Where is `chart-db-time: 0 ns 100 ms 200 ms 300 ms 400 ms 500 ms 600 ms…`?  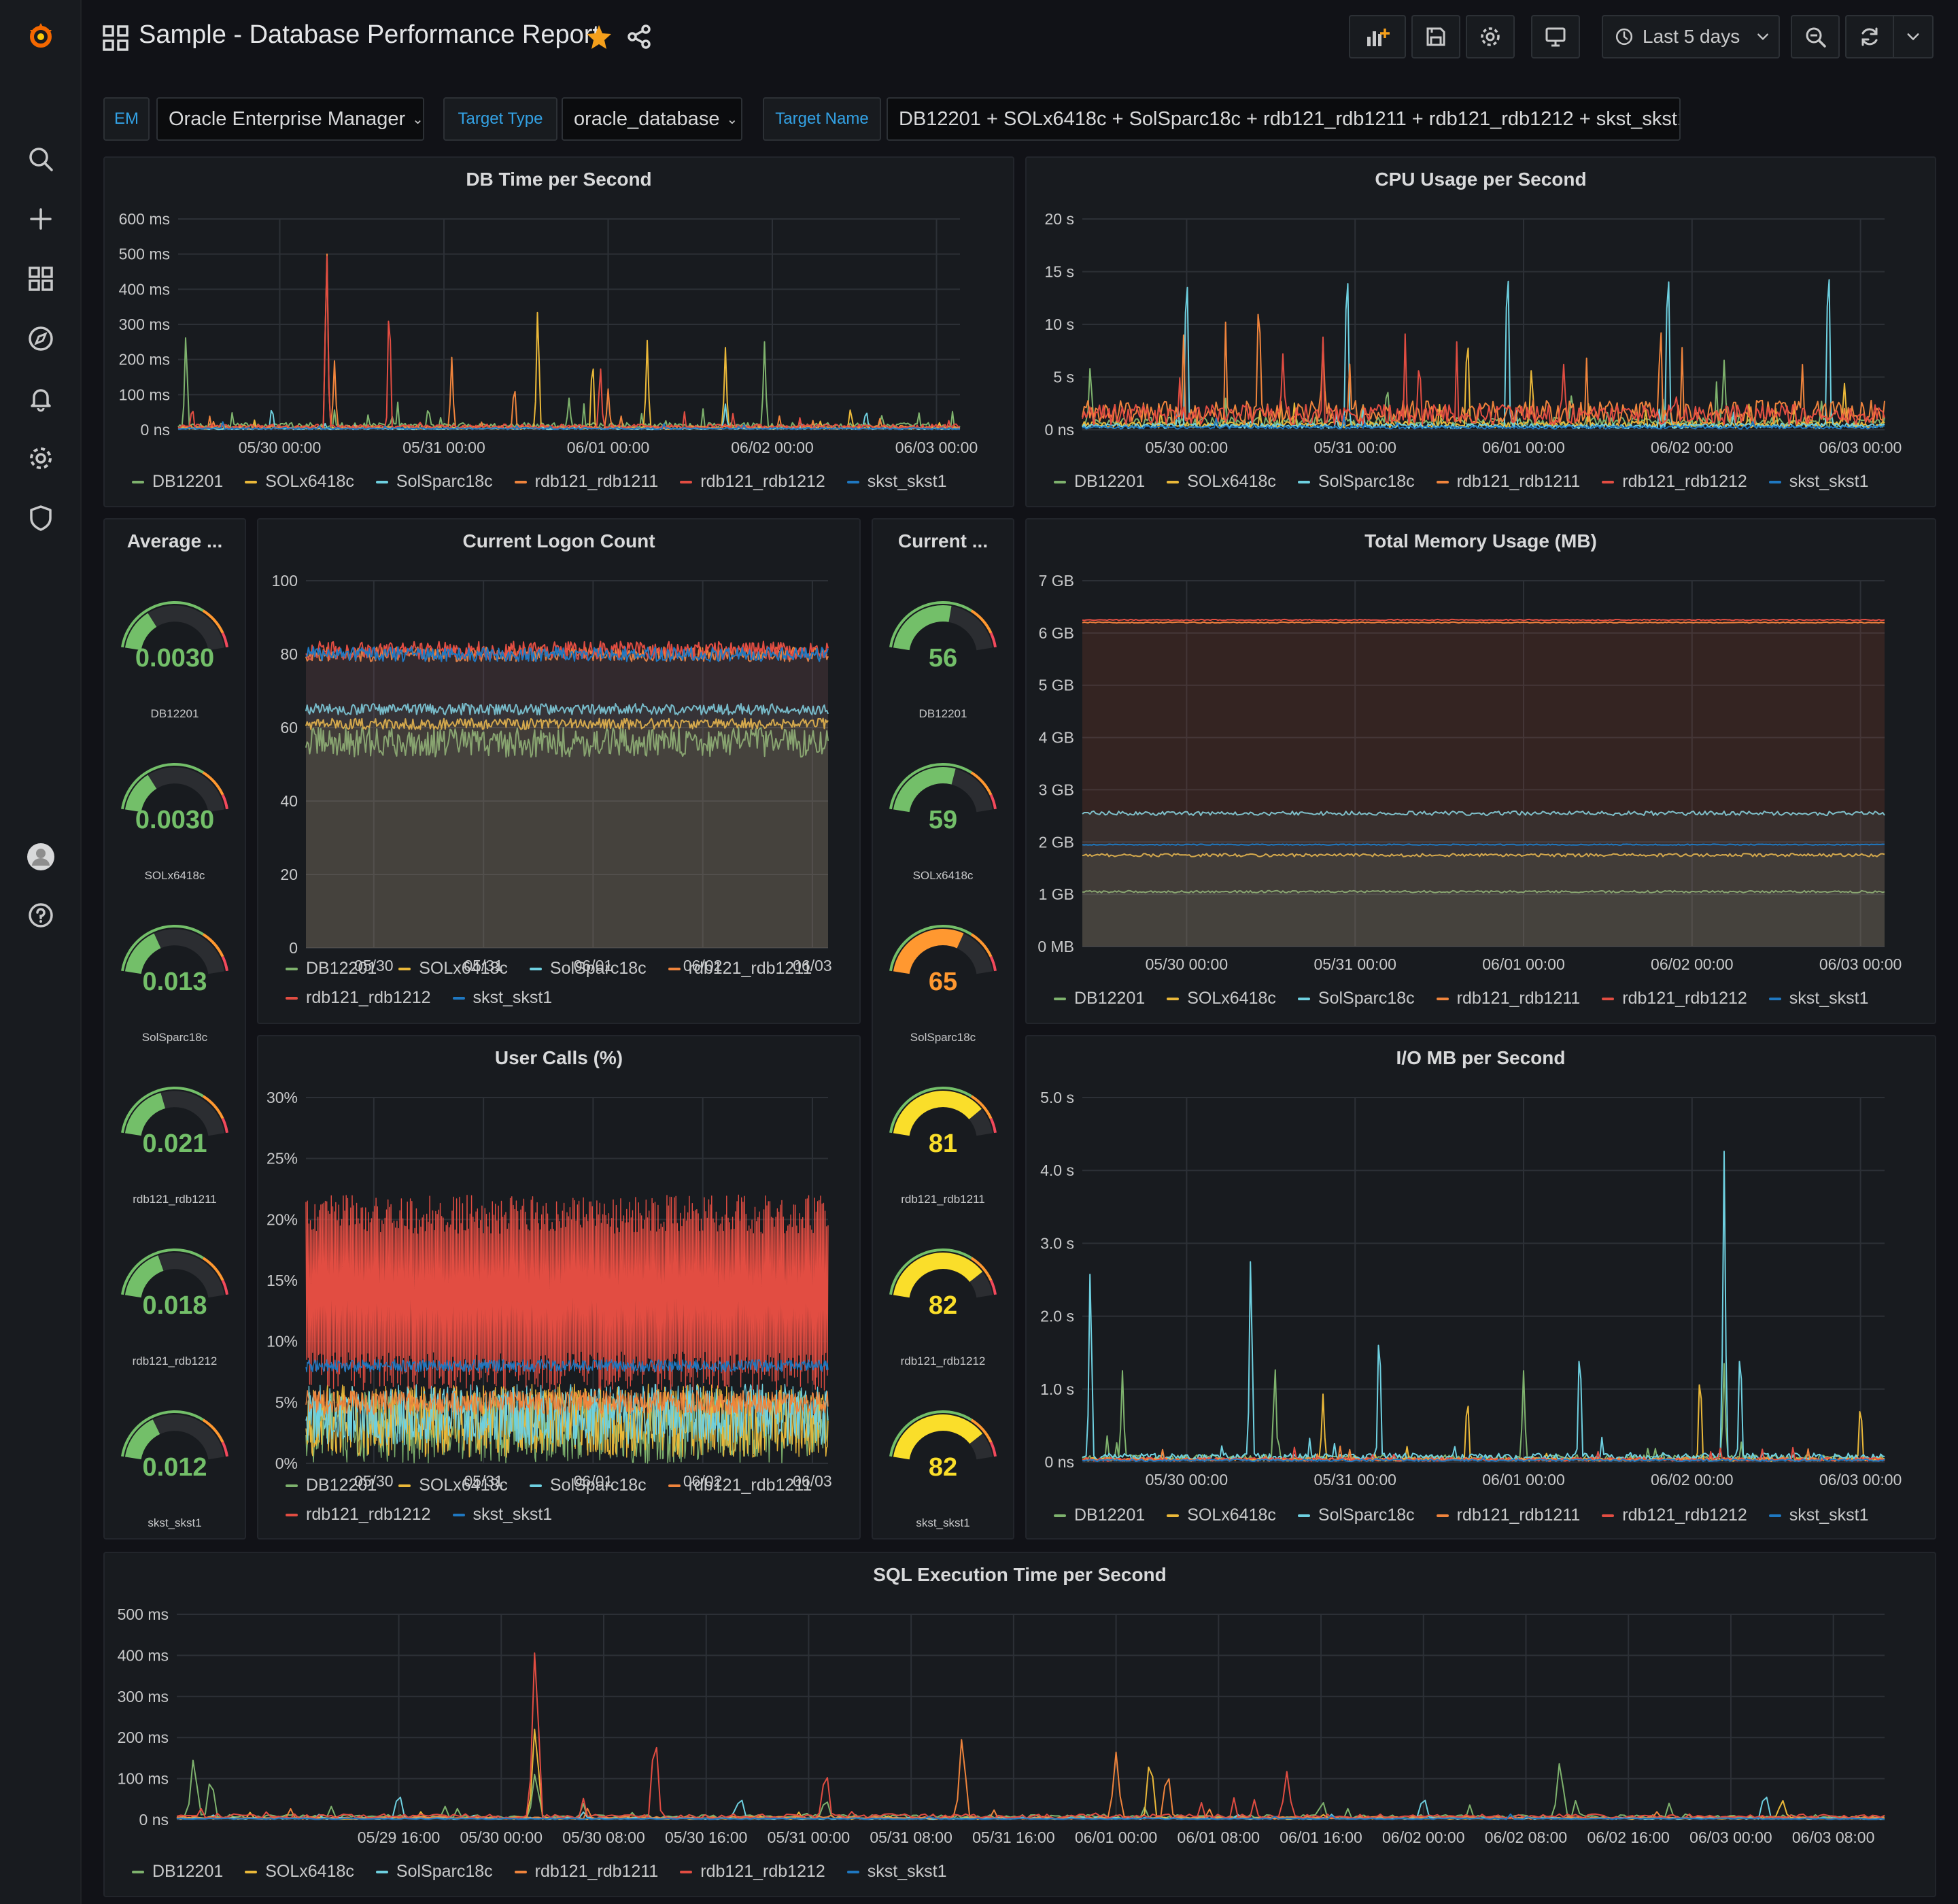
chart-db-time: 0 ns 100 ms 200 ms 300 ms 400 ms 500 ms 600 ms… is located at coordinates (559, 333).